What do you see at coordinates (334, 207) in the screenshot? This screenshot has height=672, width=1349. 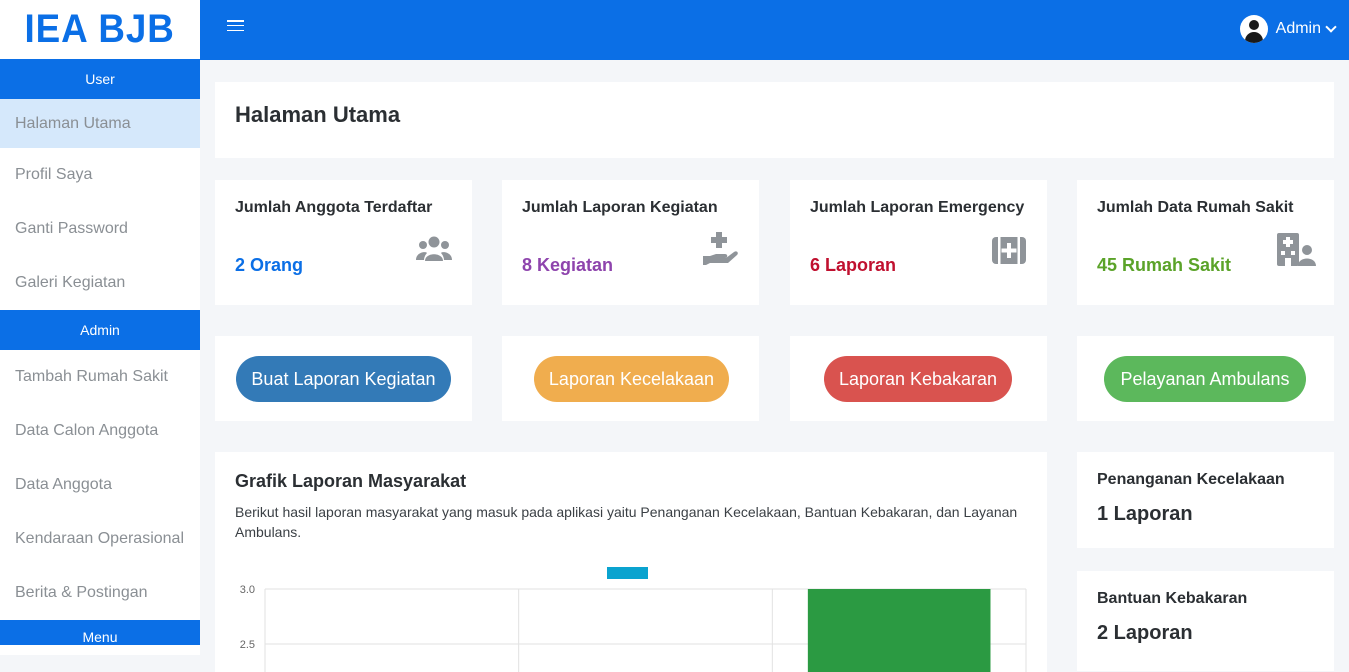 I see `stat-label: Jumlah Anggota Terdaftar` at bounding box center [334, 207].